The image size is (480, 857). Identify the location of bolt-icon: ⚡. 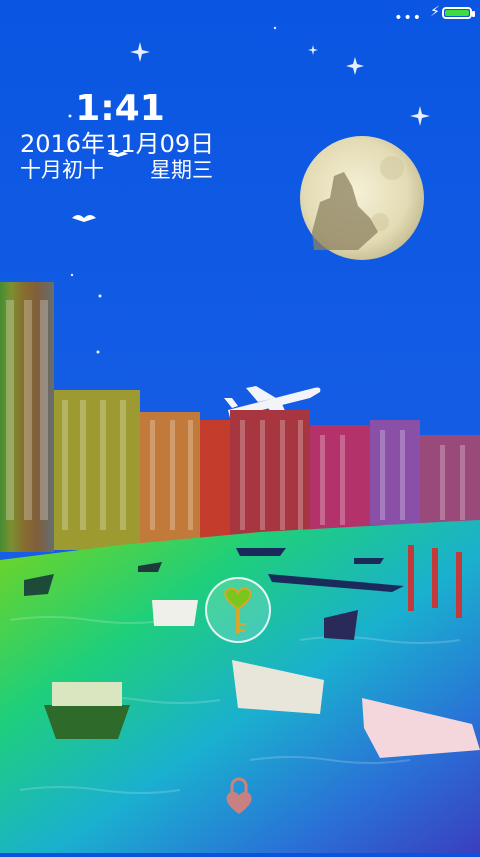
(435, 12).